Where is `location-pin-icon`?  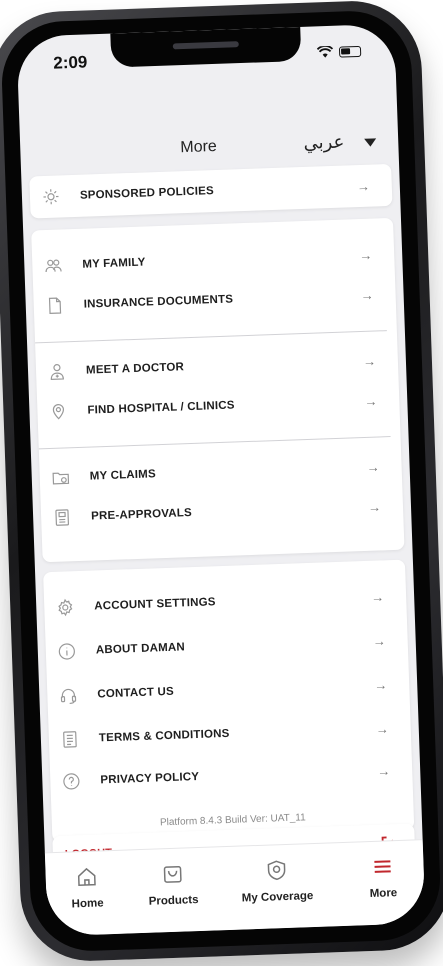 location-pin-icon is located at coordinates (58, 411).